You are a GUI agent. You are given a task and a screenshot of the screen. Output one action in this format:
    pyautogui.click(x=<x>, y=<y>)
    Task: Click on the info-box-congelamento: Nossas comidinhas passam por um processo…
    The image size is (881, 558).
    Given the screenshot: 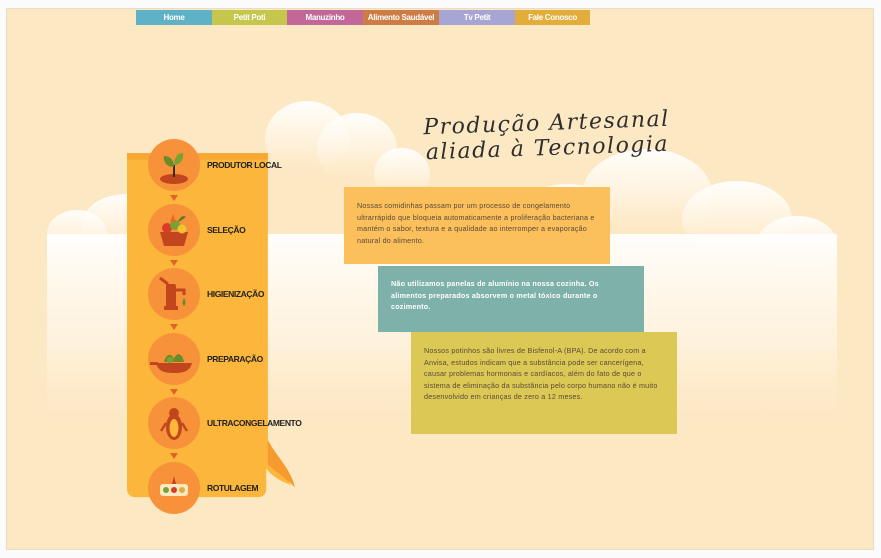 What is the action you would take?
    pyautogui.click(x=477, y=225)
    